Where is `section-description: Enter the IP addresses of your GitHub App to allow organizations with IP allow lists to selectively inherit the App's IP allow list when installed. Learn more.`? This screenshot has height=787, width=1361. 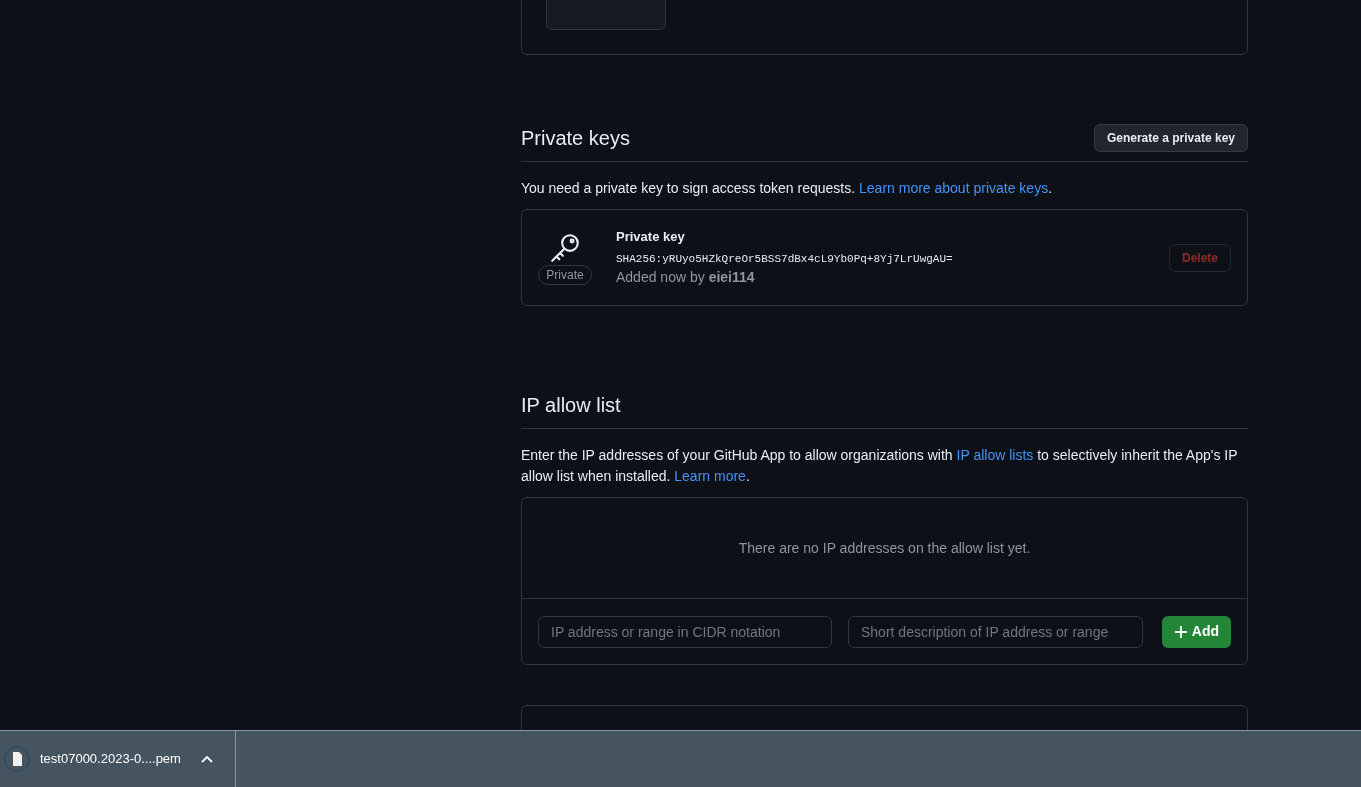 section-description: Enter the IP addresses of your GitHub App to allow organizations with IP allow lists to selectively inherit the App's IP allow list when installed. Learn more. is located at coordinates (880, 466).